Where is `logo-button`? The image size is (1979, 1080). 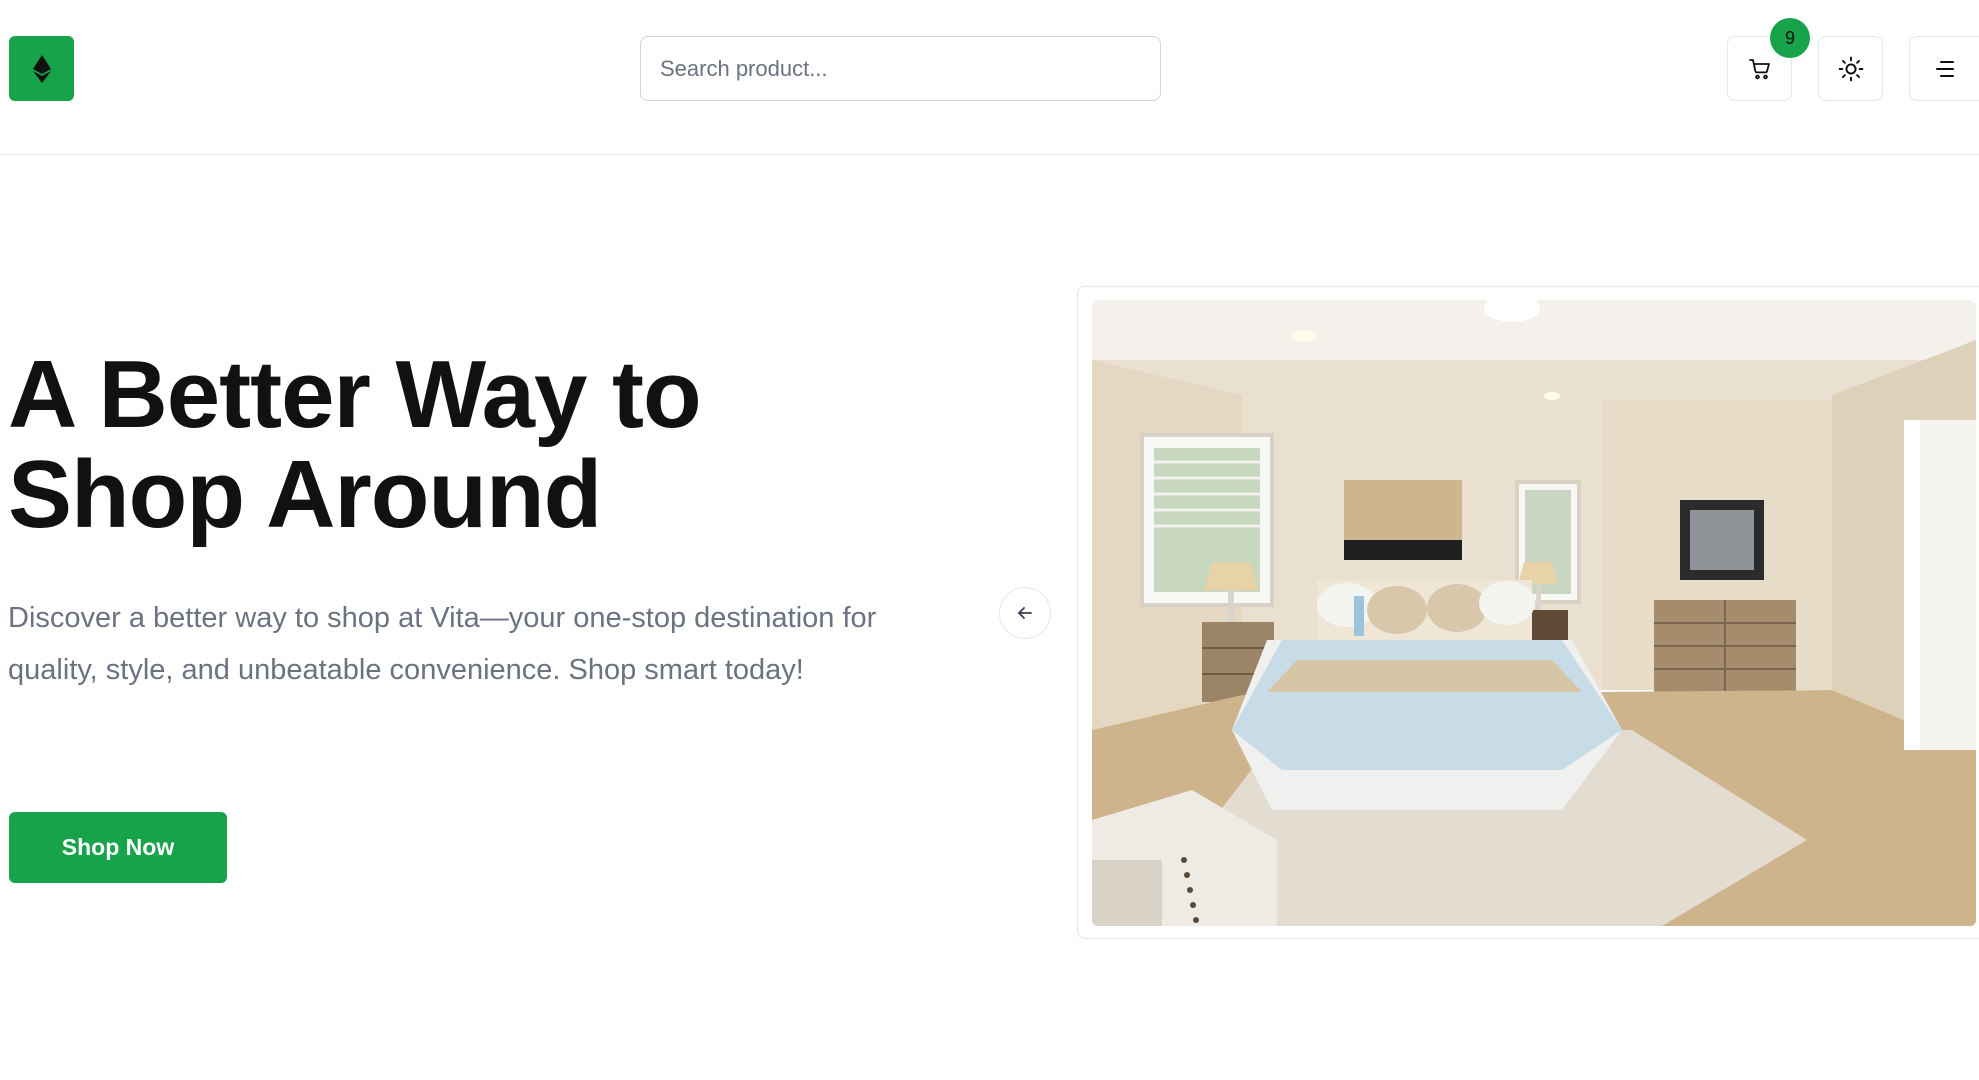 logo-button is located at coordinates (41, 68).